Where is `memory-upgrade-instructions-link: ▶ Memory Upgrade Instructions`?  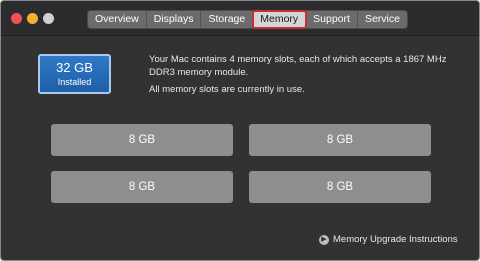
memory-upgrade-instructions-link: ▶ Memory Upgrade Instructions is located at coordinates (388, 239).